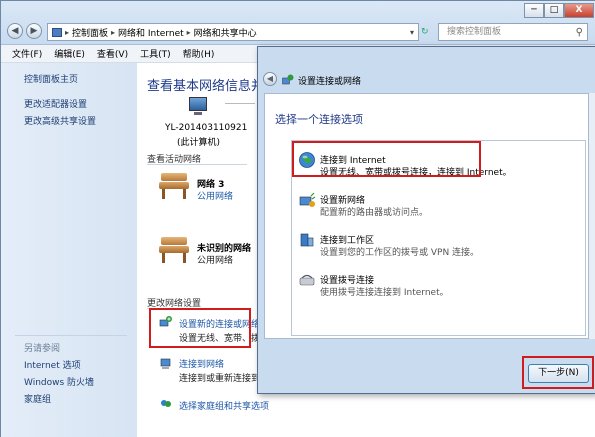 The height and width of the screenshot is (437, 595). Describe the element at coordinates (60, 120) in the screenshot. I see `sidebar-link-advanced-sharing-settings: 更改高级共享设置` at that location.